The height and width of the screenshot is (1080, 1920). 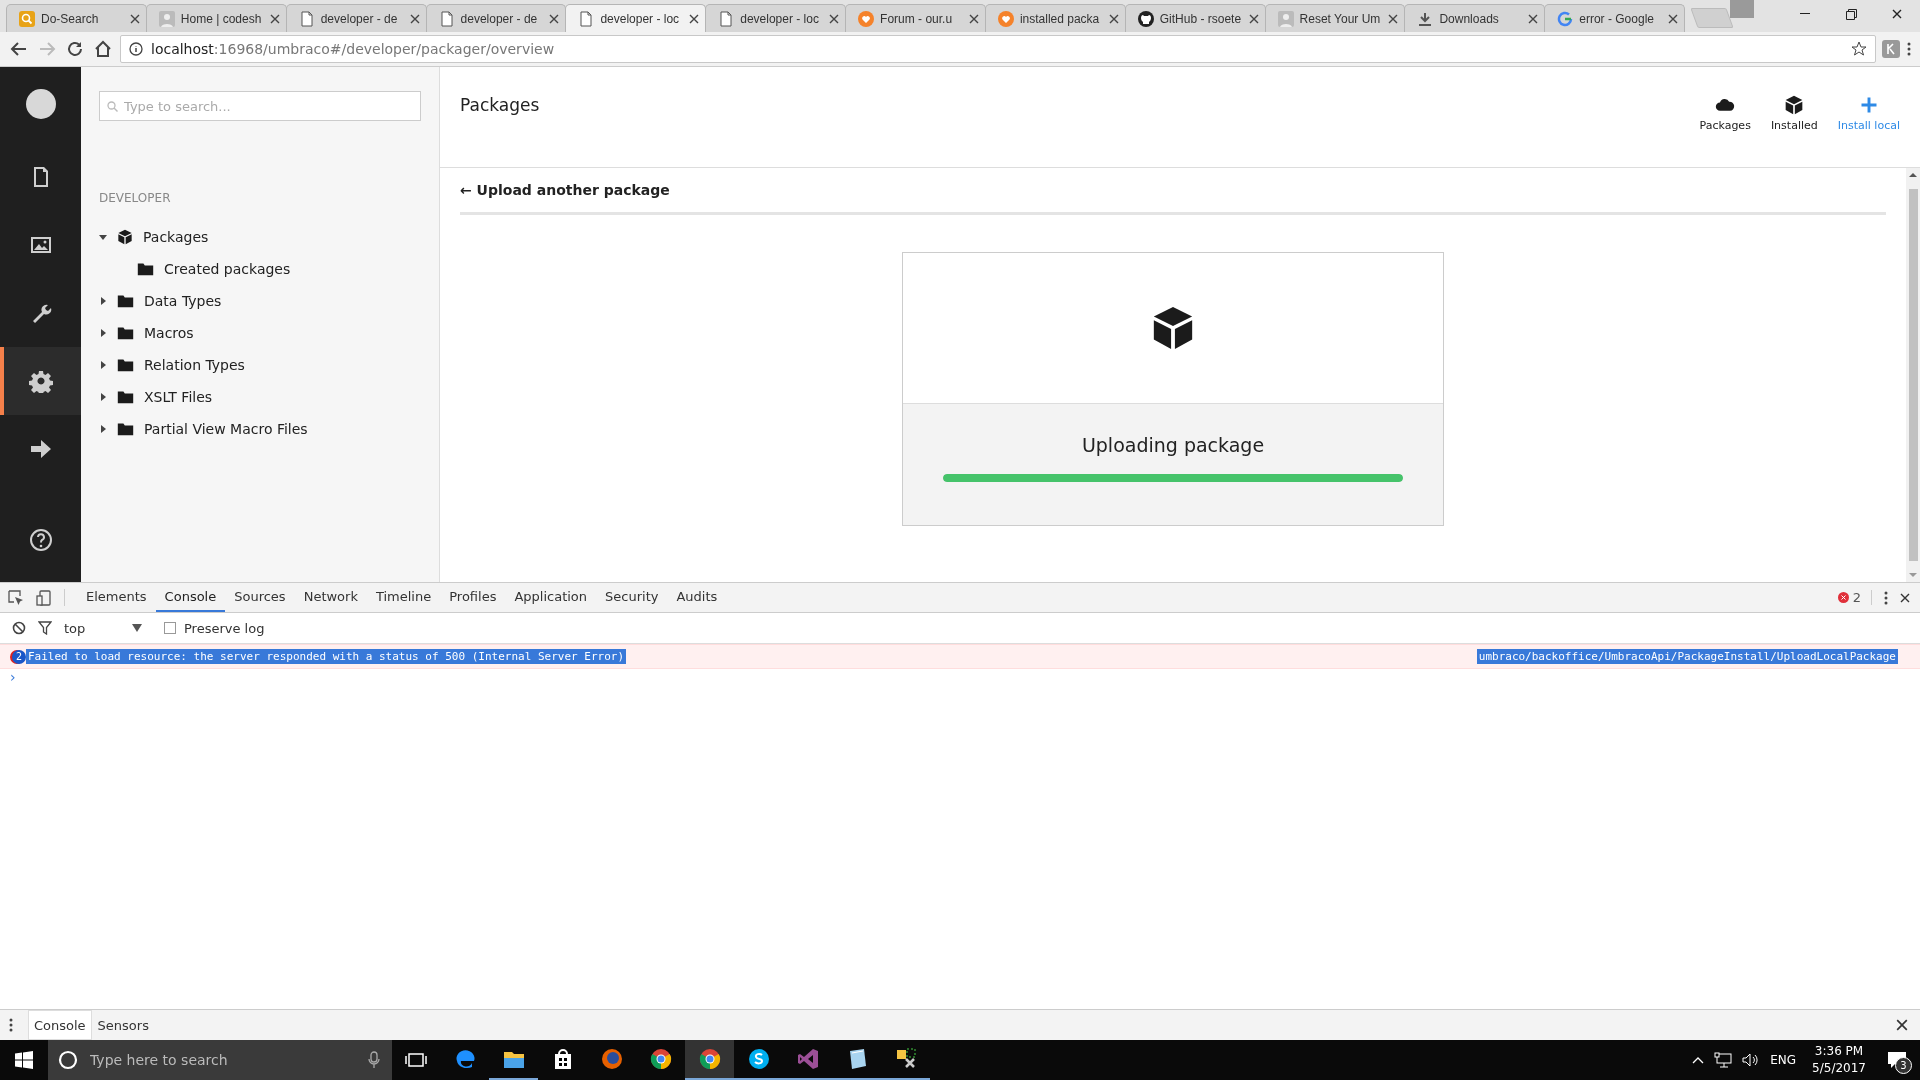 I want to click on dropdown-icon, so click(x=137, y=628).